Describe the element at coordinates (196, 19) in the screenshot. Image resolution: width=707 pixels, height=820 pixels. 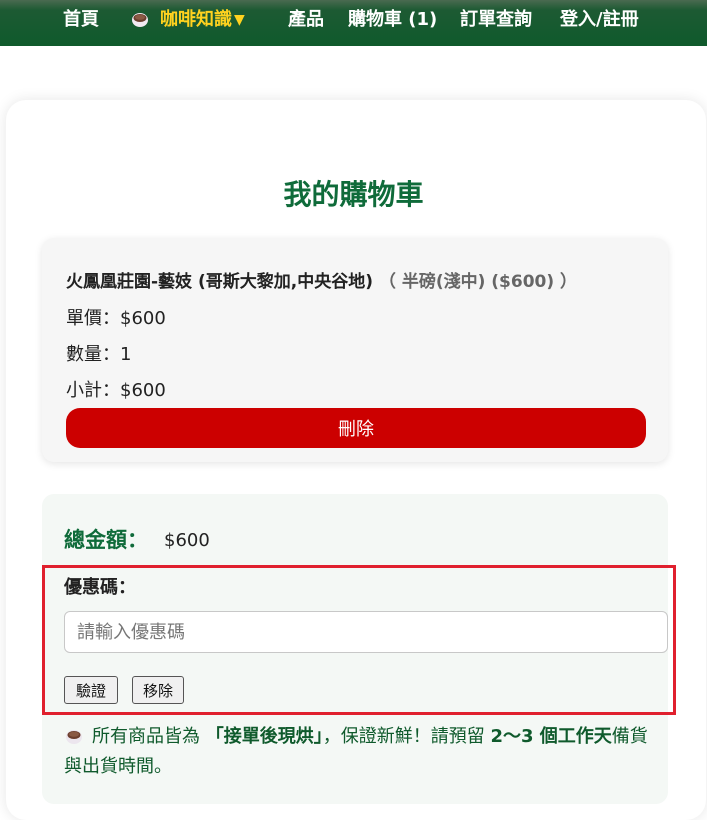
I see `nav-coffee-knowledge-label: 咖啡知識` at that location.